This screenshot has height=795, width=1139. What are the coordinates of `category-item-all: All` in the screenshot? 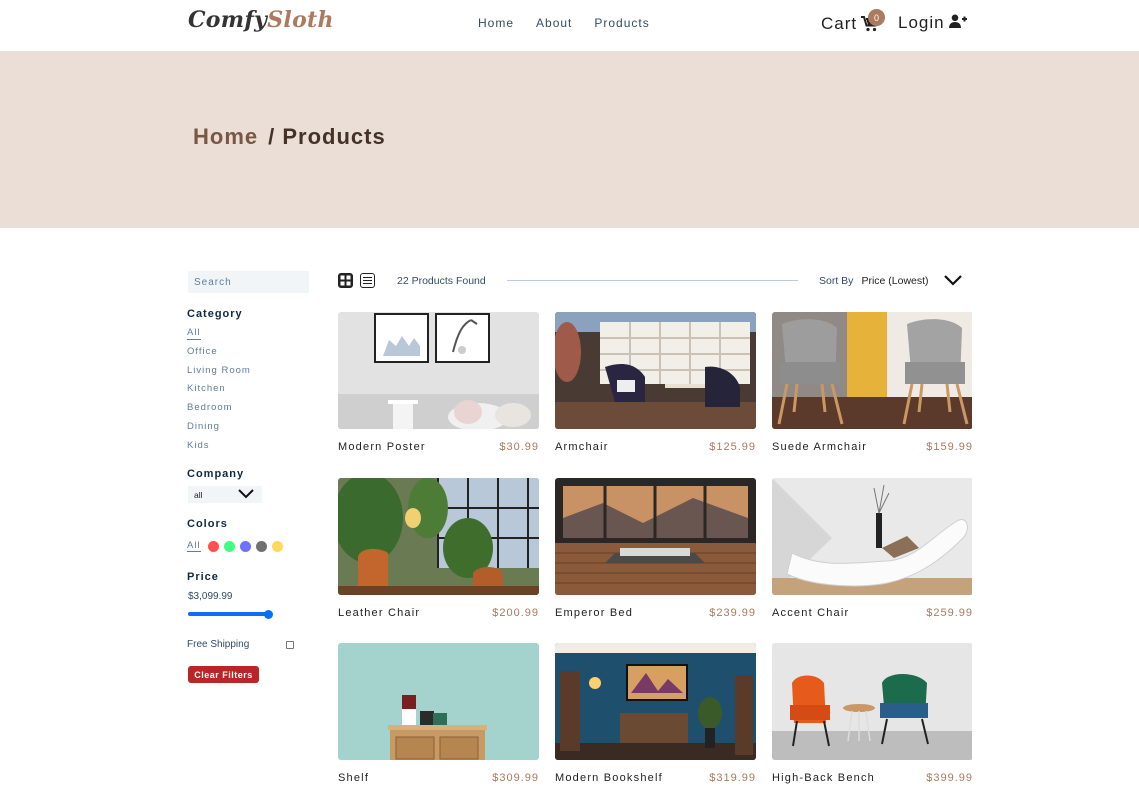 It's located at (219, 336).